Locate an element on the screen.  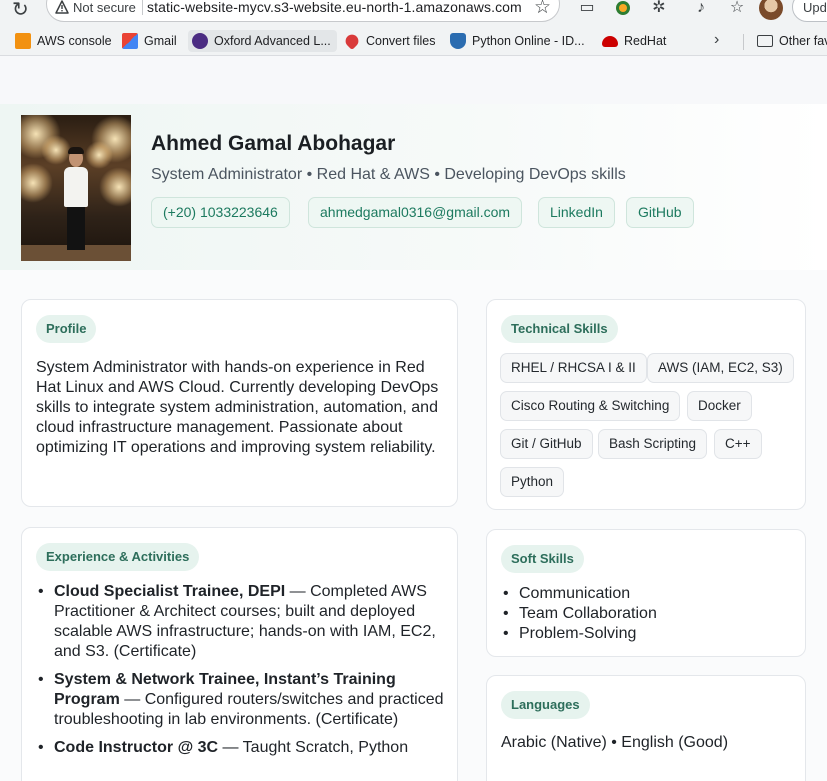
bookmark-label: Other fav is located at coordinates (803, 41).